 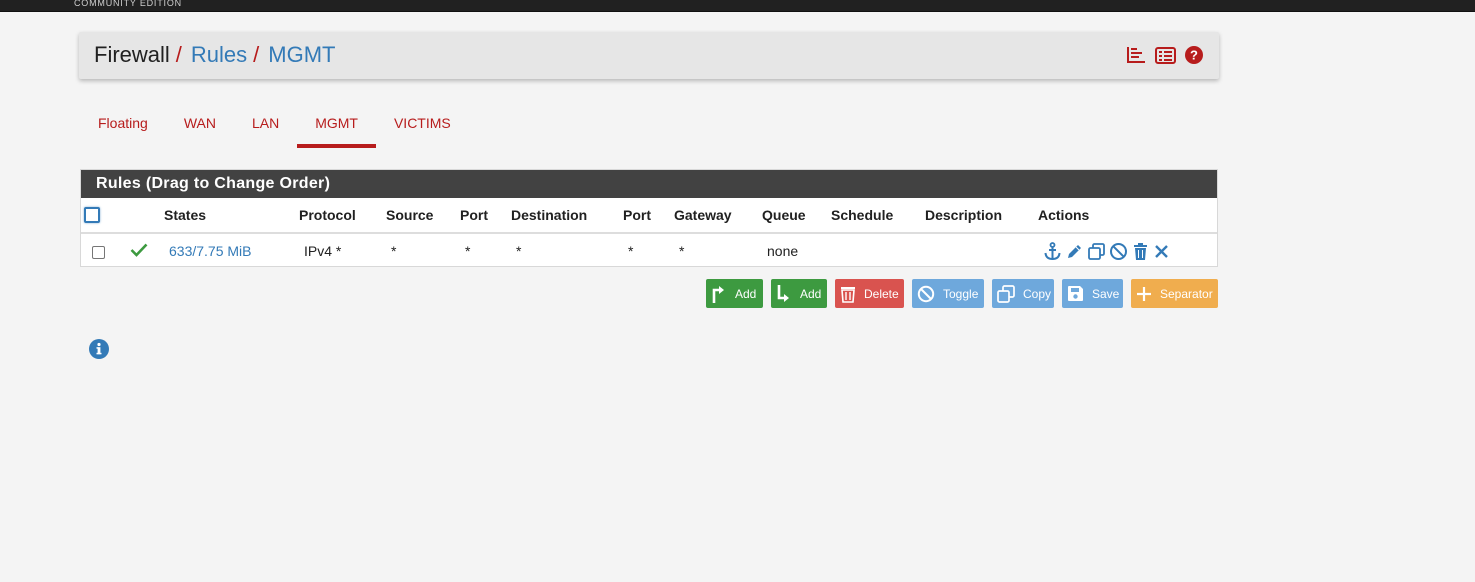 I want to click on col-actions: Actions, so click(x=1127, y=216).